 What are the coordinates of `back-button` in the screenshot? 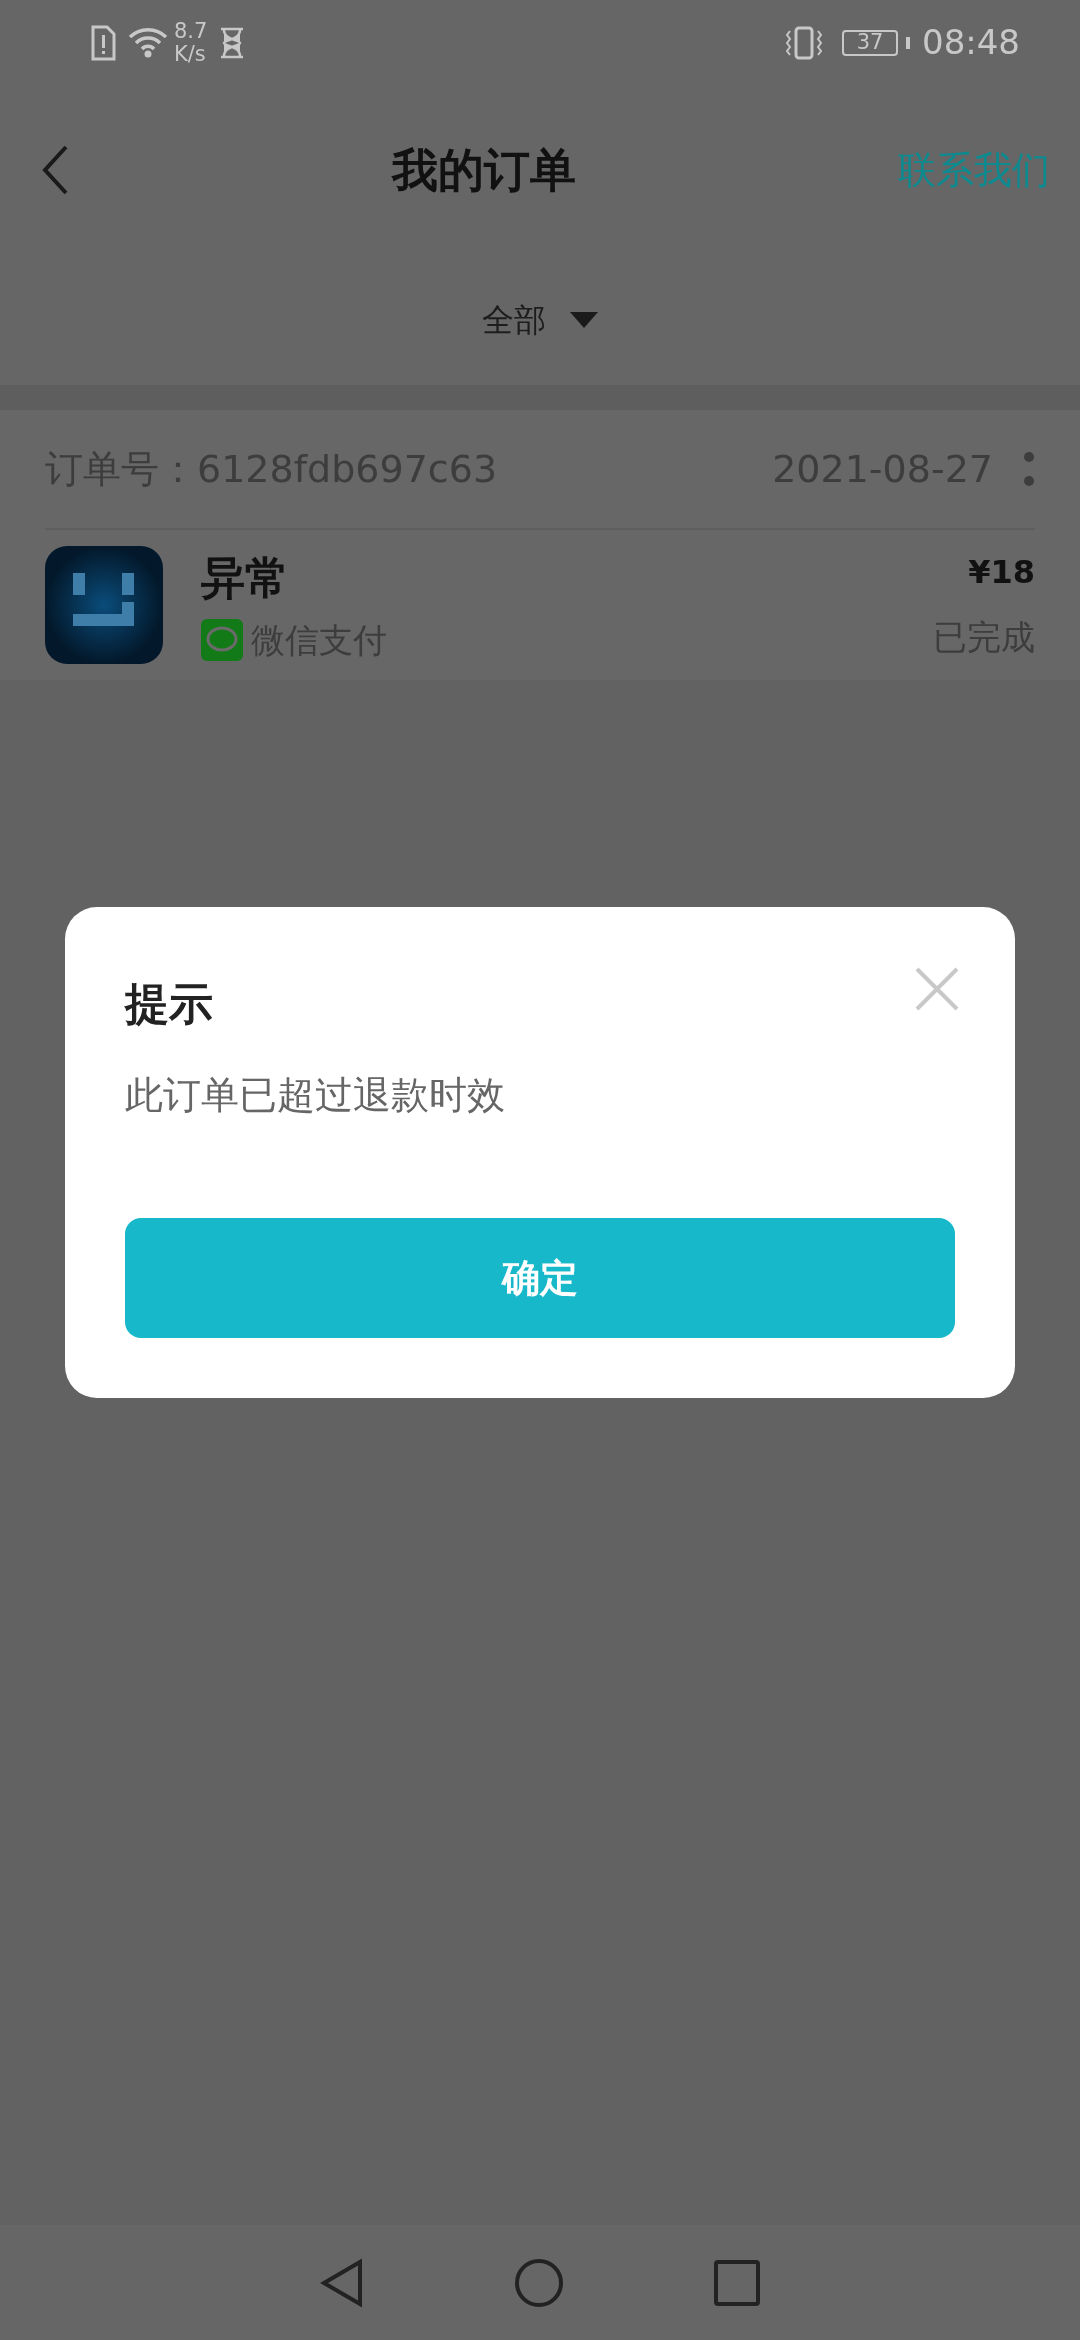 It's located at (55, 170).